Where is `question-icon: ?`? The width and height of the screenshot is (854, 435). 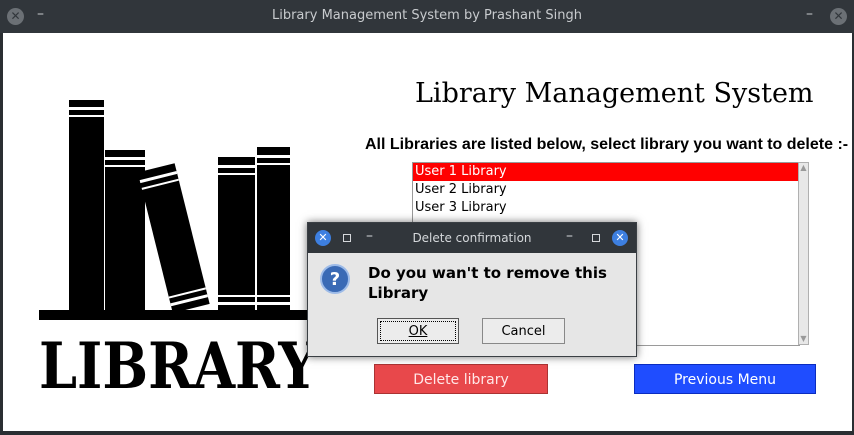 question-icon: ? is located at coordinates (335, 279).